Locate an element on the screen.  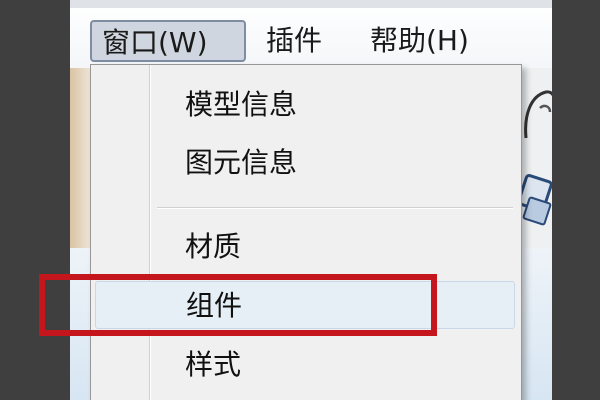
annotation-highlight-box is located at coordinates (238, 305).